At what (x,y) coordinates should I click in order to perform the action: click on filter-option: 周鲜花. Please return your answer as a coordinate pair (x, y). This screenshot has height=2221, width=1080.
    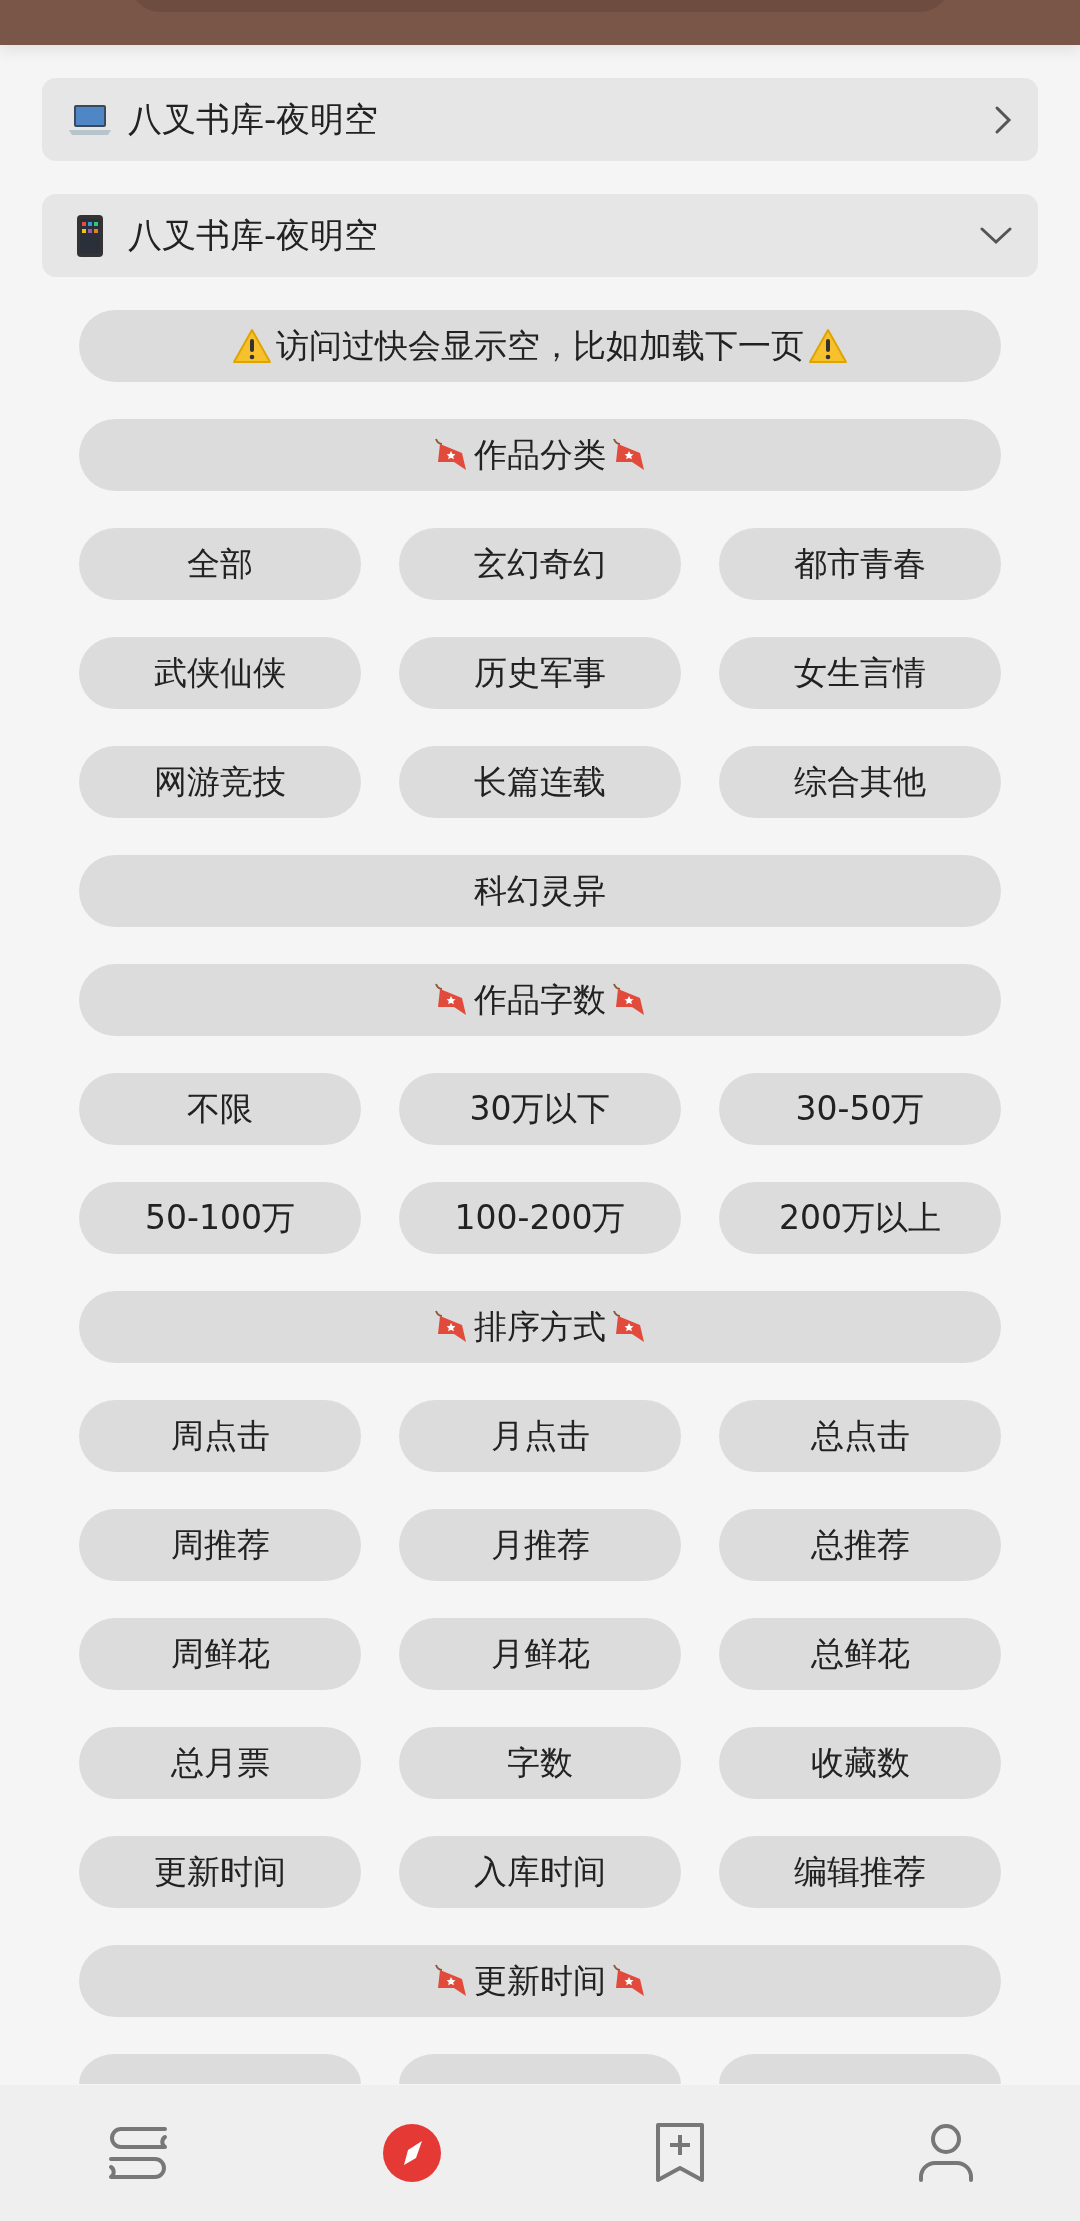
    Looking at the image, I should click on (220, 1654).